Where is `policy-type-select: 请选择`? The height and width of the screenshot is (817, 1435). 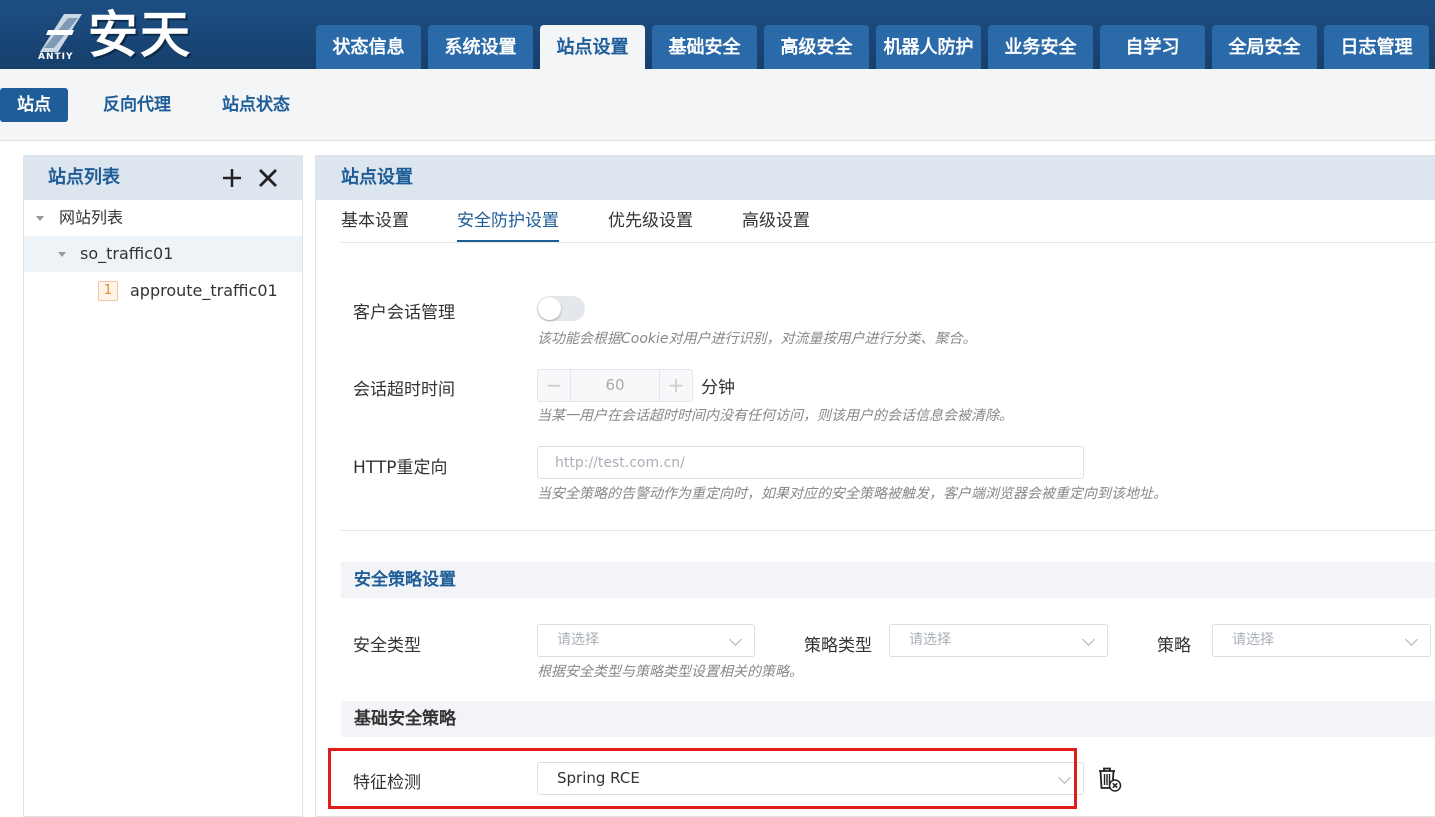
policy-type-select: 请选择 is located at coordinates (998, 640).